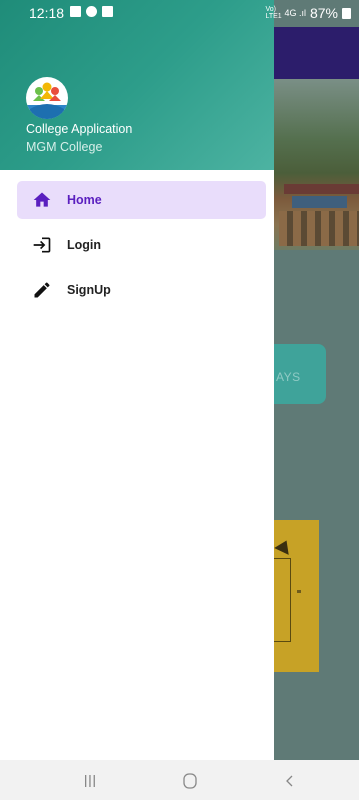 This screenshot has width=359, height=800. What do you see at coordinates (47, 13) in the screenshot?
I see `status-time: 12:18` at bounding box center [47, 13].